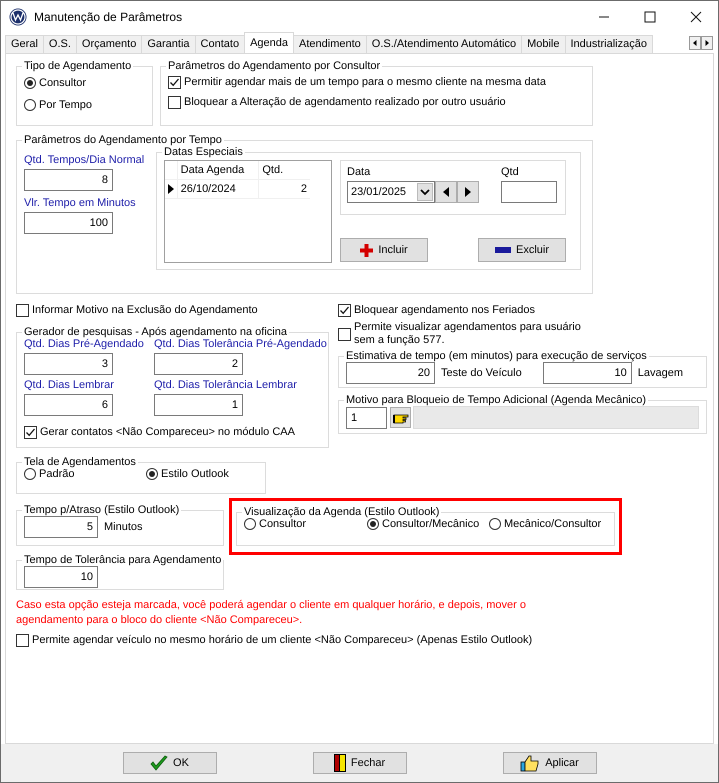 The width and height of the screenshot is (719, 783). Describe the element at coordinates (155, 332) in the screenshot. I see `group-title: Gerador de pesquisas - Após agendamento na oficina` at that location.